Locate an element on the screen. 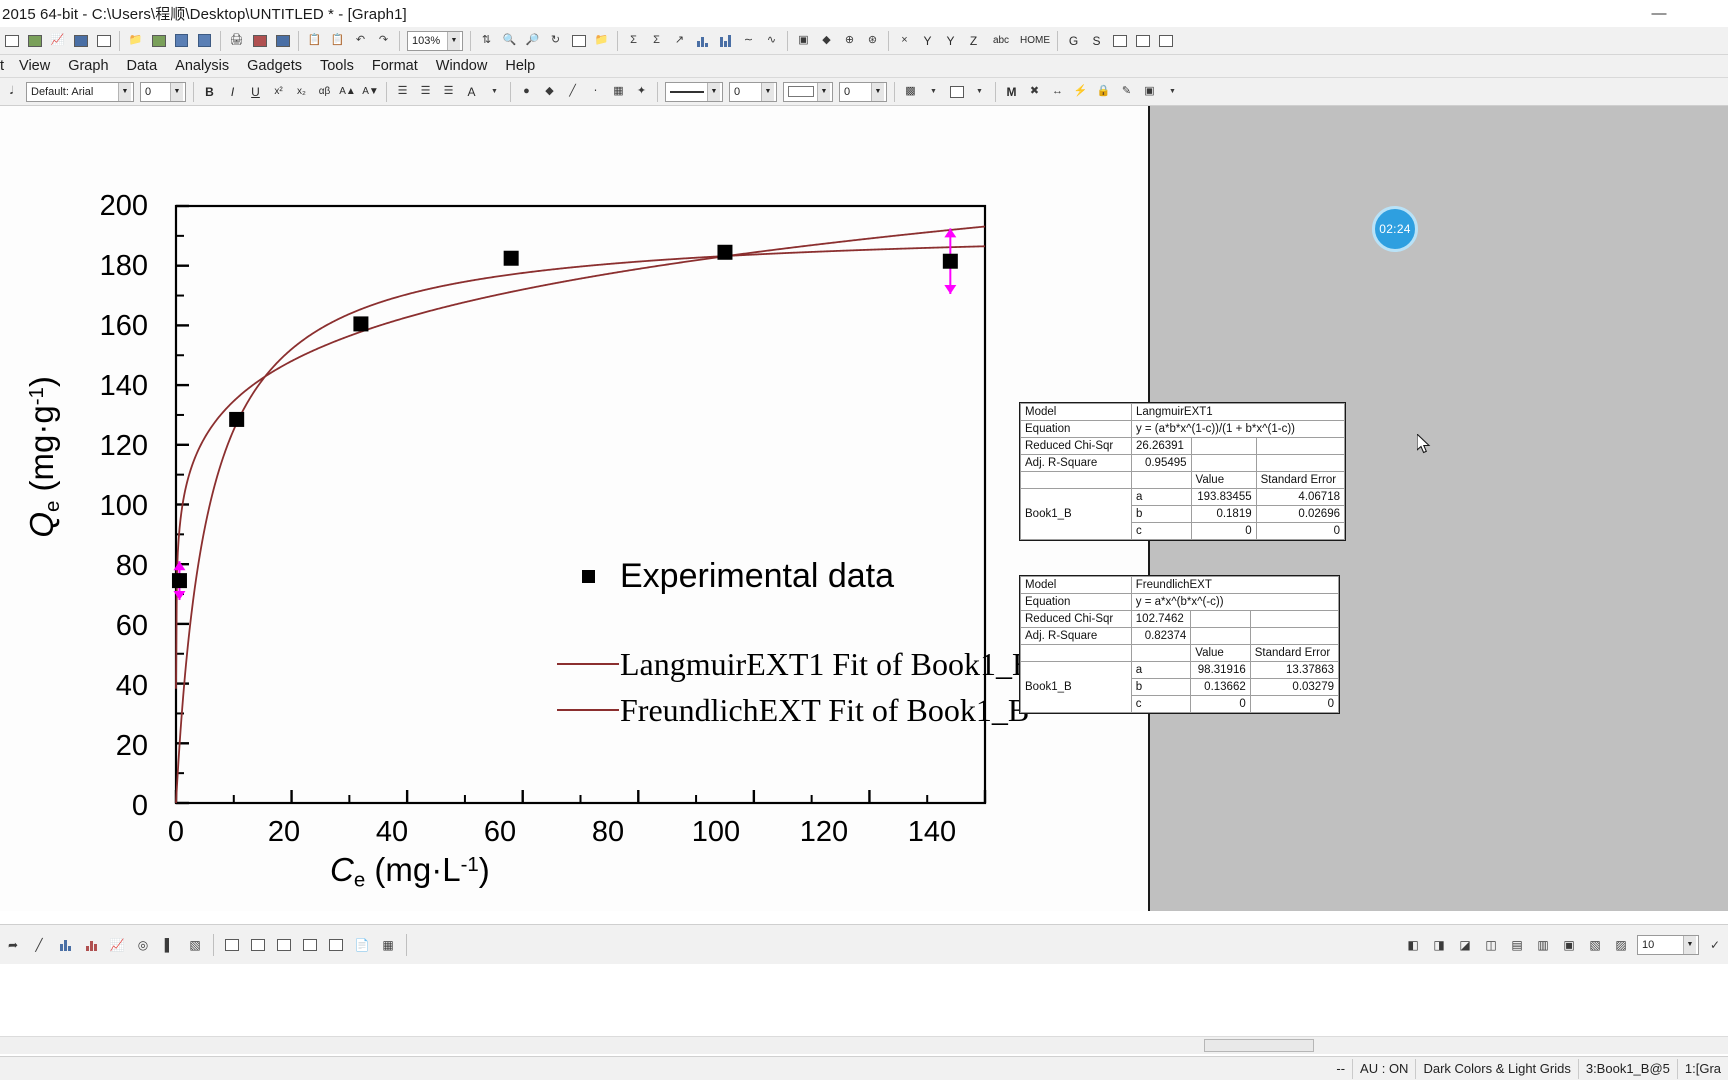 The width and height of the screenshot is (1728, 1080). stats-icon: Σ is located at coordinates (656, 41).